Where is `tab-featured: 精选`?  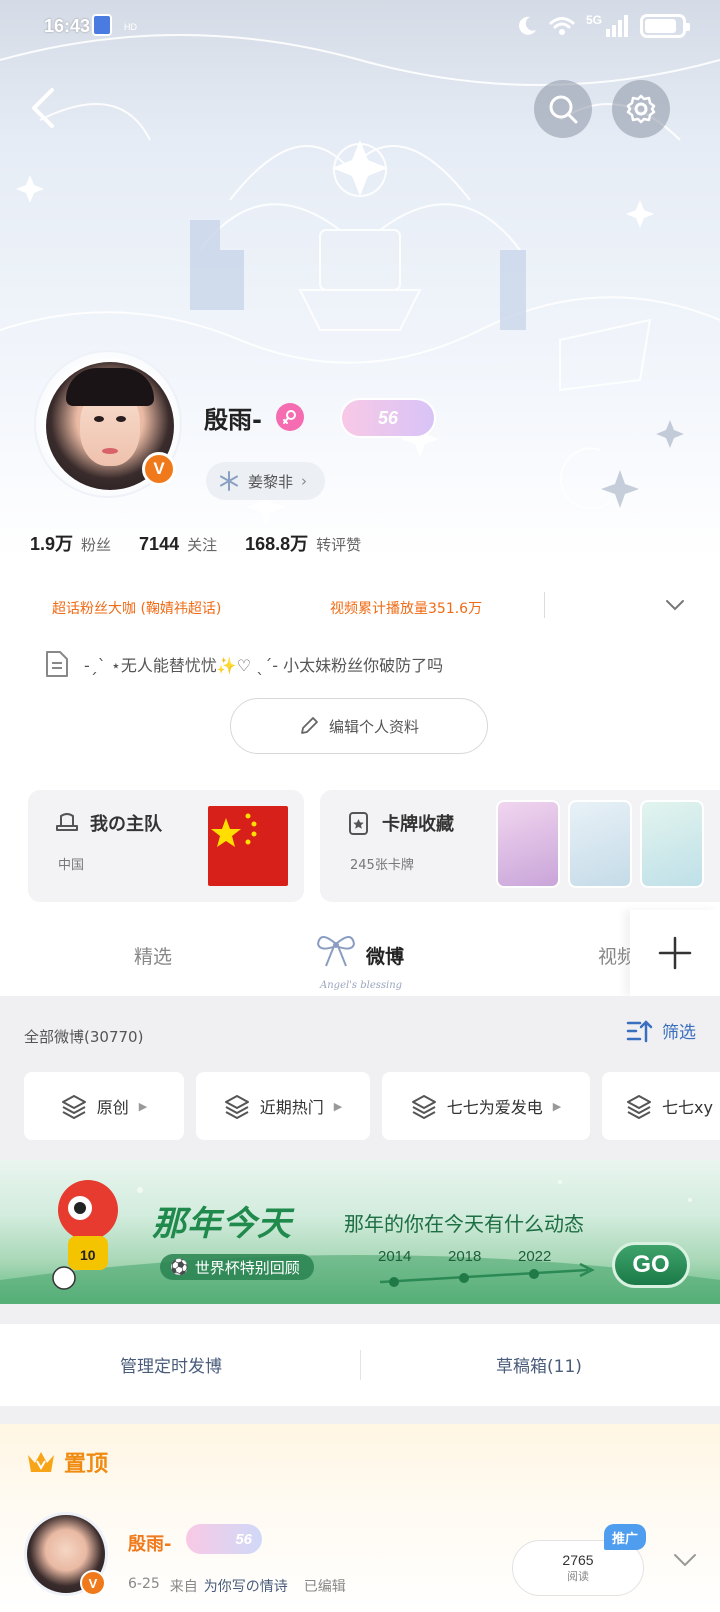 tab-featured: 精选 is located at coordinates (153, 955).